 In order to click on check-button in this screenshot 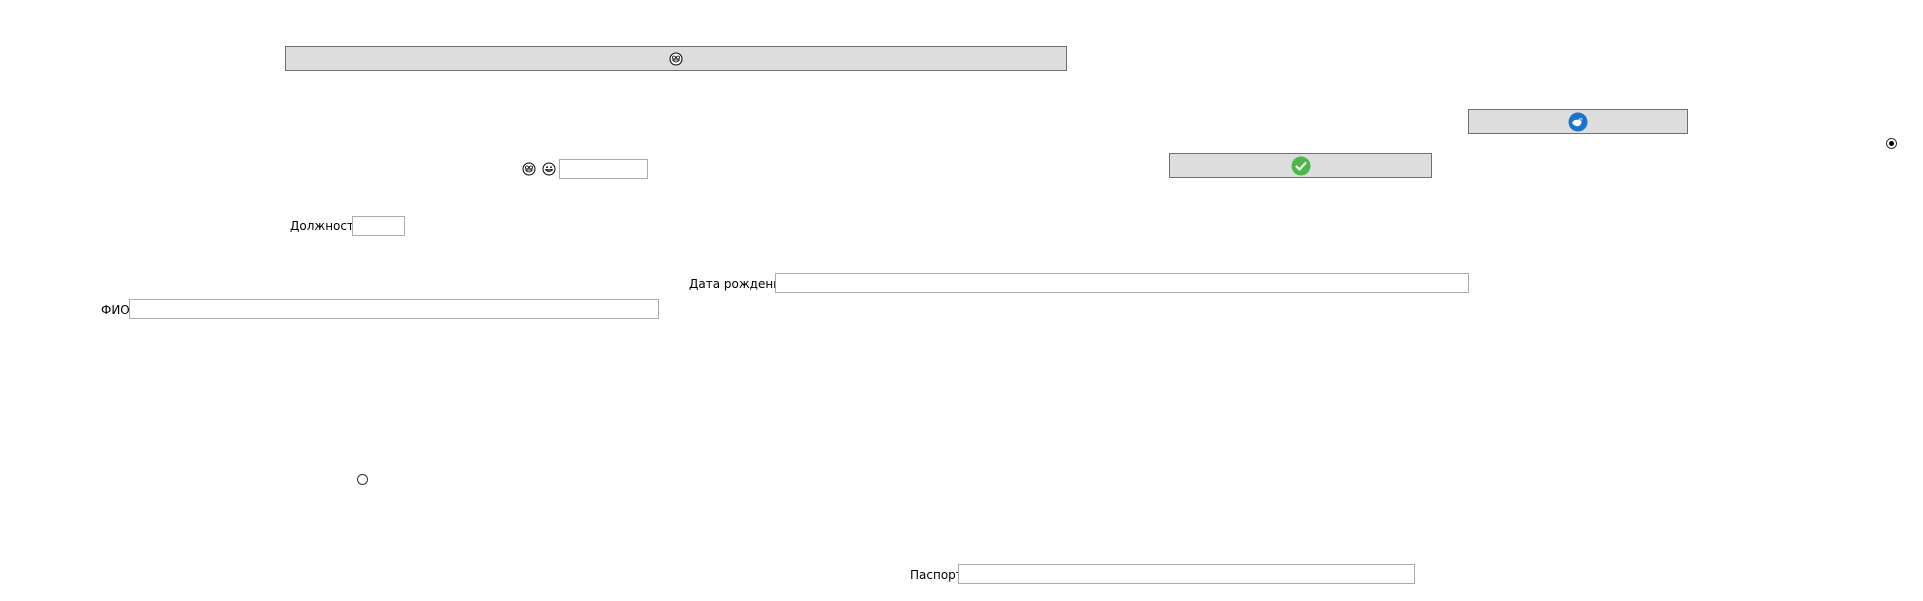, I will do `click(1300, 165)`.